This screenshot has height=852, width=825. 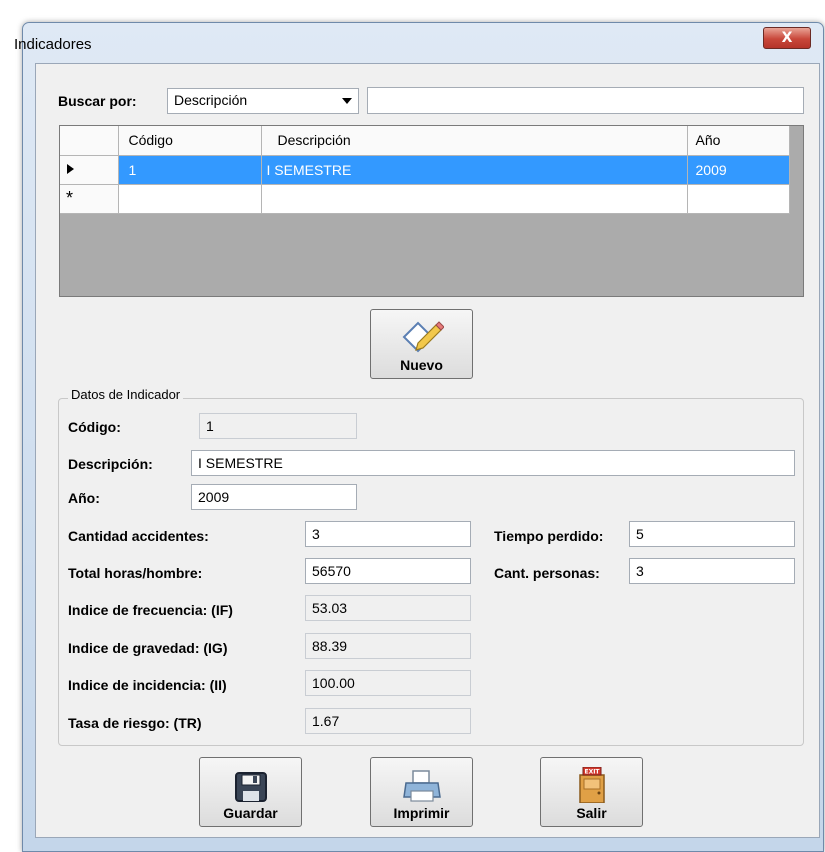 I want to click on column-header-descripcion: Descripción, so click(x=474, y=141).